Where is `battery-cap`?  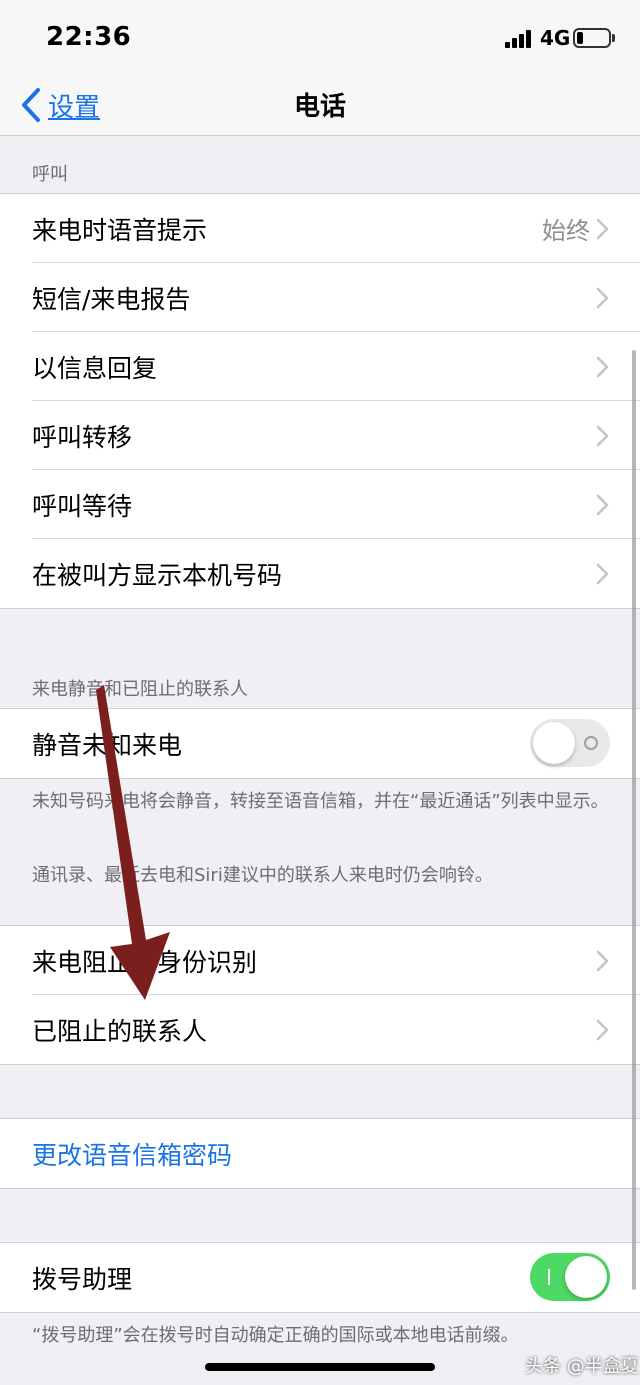 battery-cap is located at coordinates (613, 38).